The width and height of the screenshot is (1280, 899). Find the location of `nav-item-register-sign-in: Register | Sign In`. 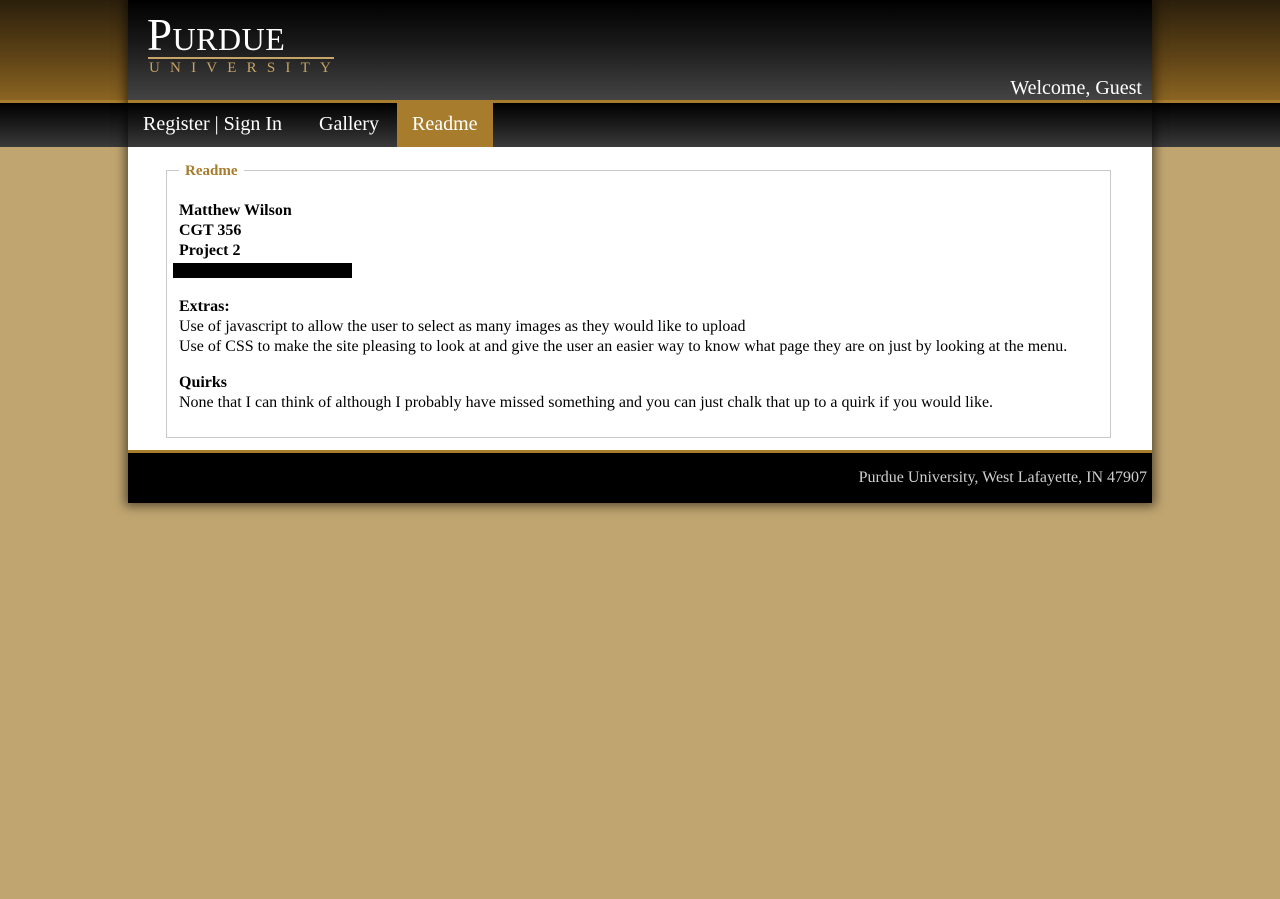

nav-item-register-sign-in: Register | Sign In is located at coordinates (212, 125).